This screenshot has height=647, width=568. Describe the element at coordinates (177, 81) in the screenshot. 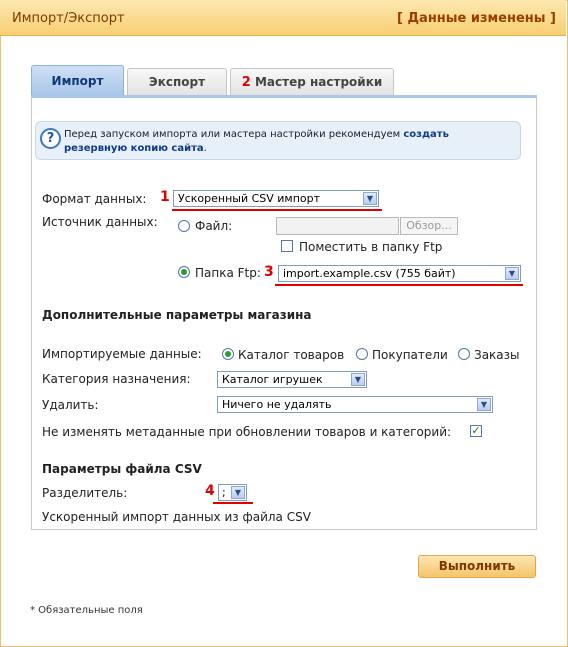

I see `tab-export: Экспорт` at that location.